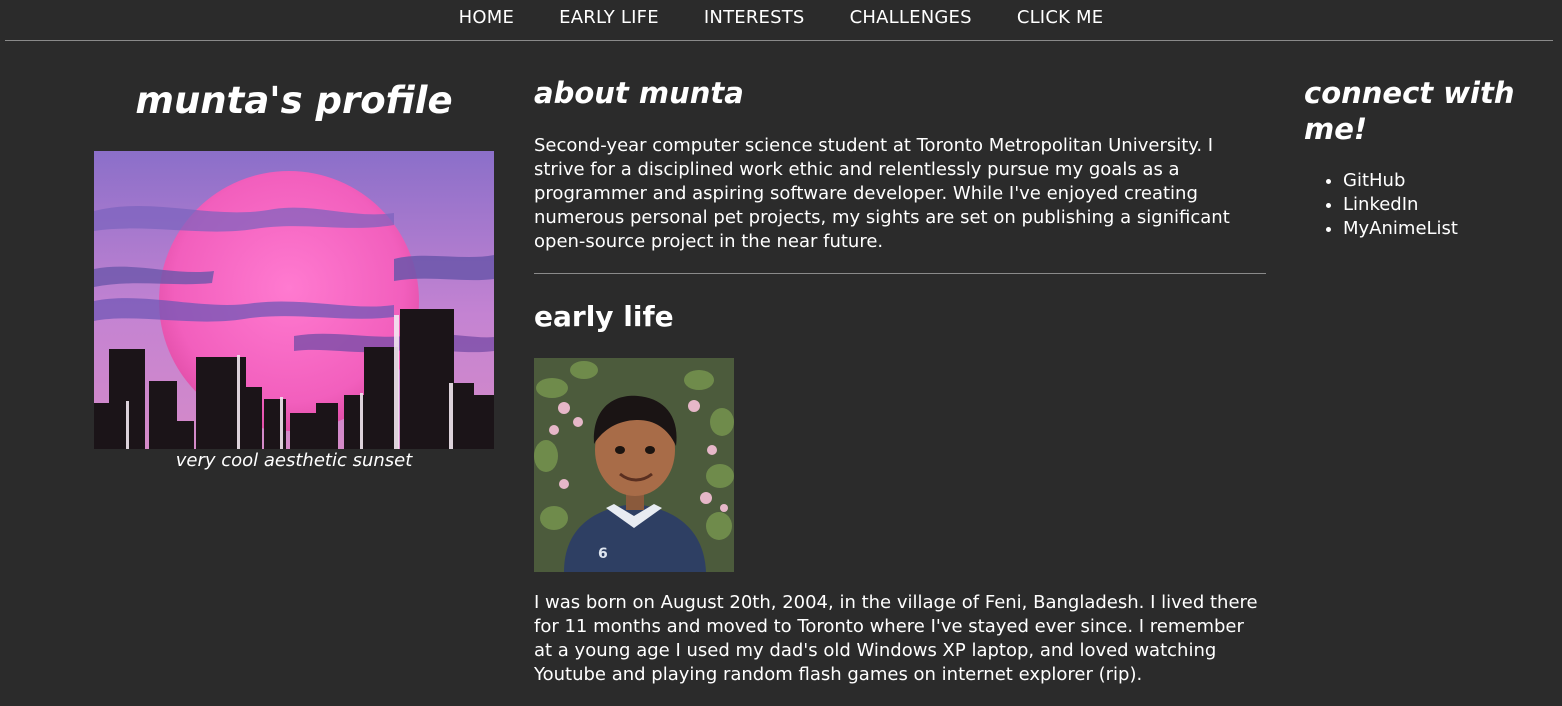 The width and height of the screenshot is (1562, 706). I want to click on connect-heading: connect with me!, so click(1409, 111).